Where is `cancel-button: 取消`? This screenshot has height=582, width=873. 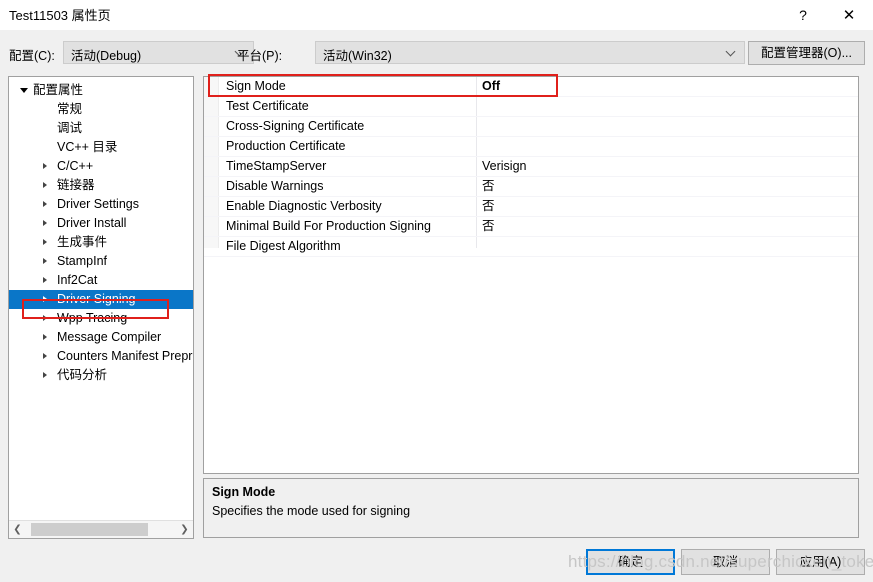 cancel-button: 取消 is located at coordinates (725, 562).